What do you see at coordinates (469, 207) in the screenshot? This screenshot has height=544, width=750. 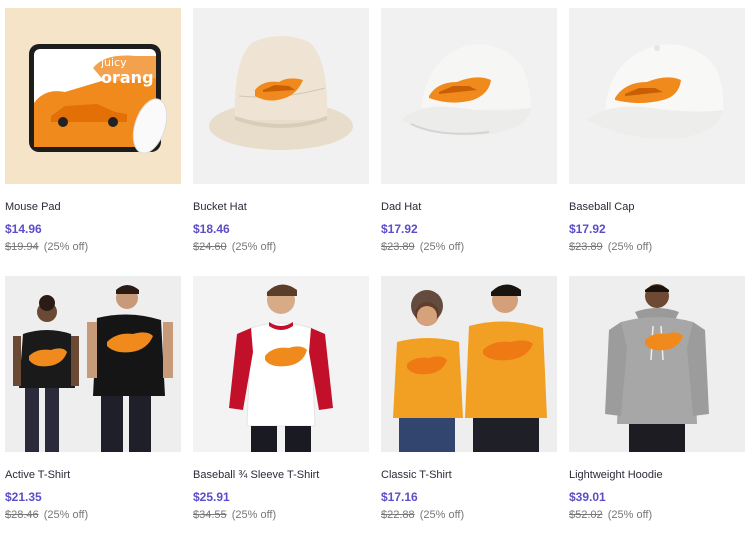 I see `product-title: Dad Hat` at bounding box center [469, 207].